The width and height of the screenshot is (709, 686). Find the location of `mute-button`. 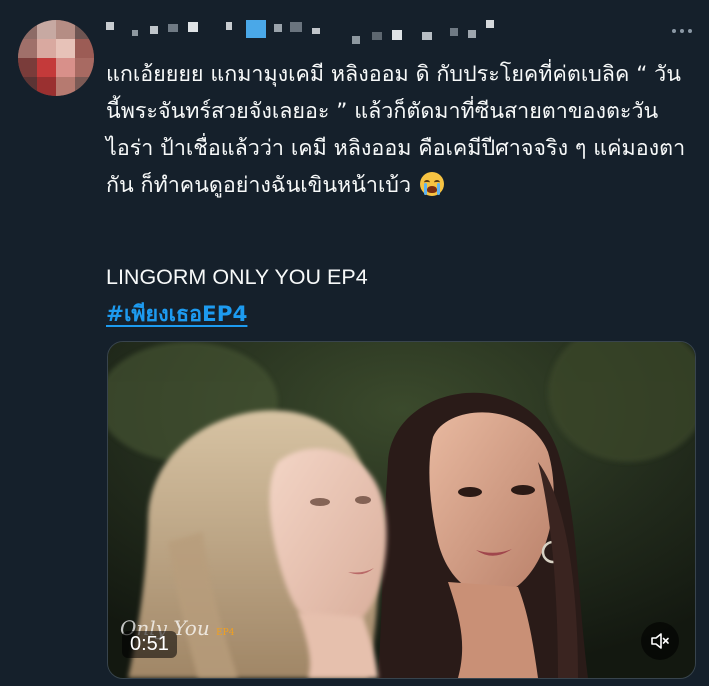

mute-button is located at coordinates (660, 641).